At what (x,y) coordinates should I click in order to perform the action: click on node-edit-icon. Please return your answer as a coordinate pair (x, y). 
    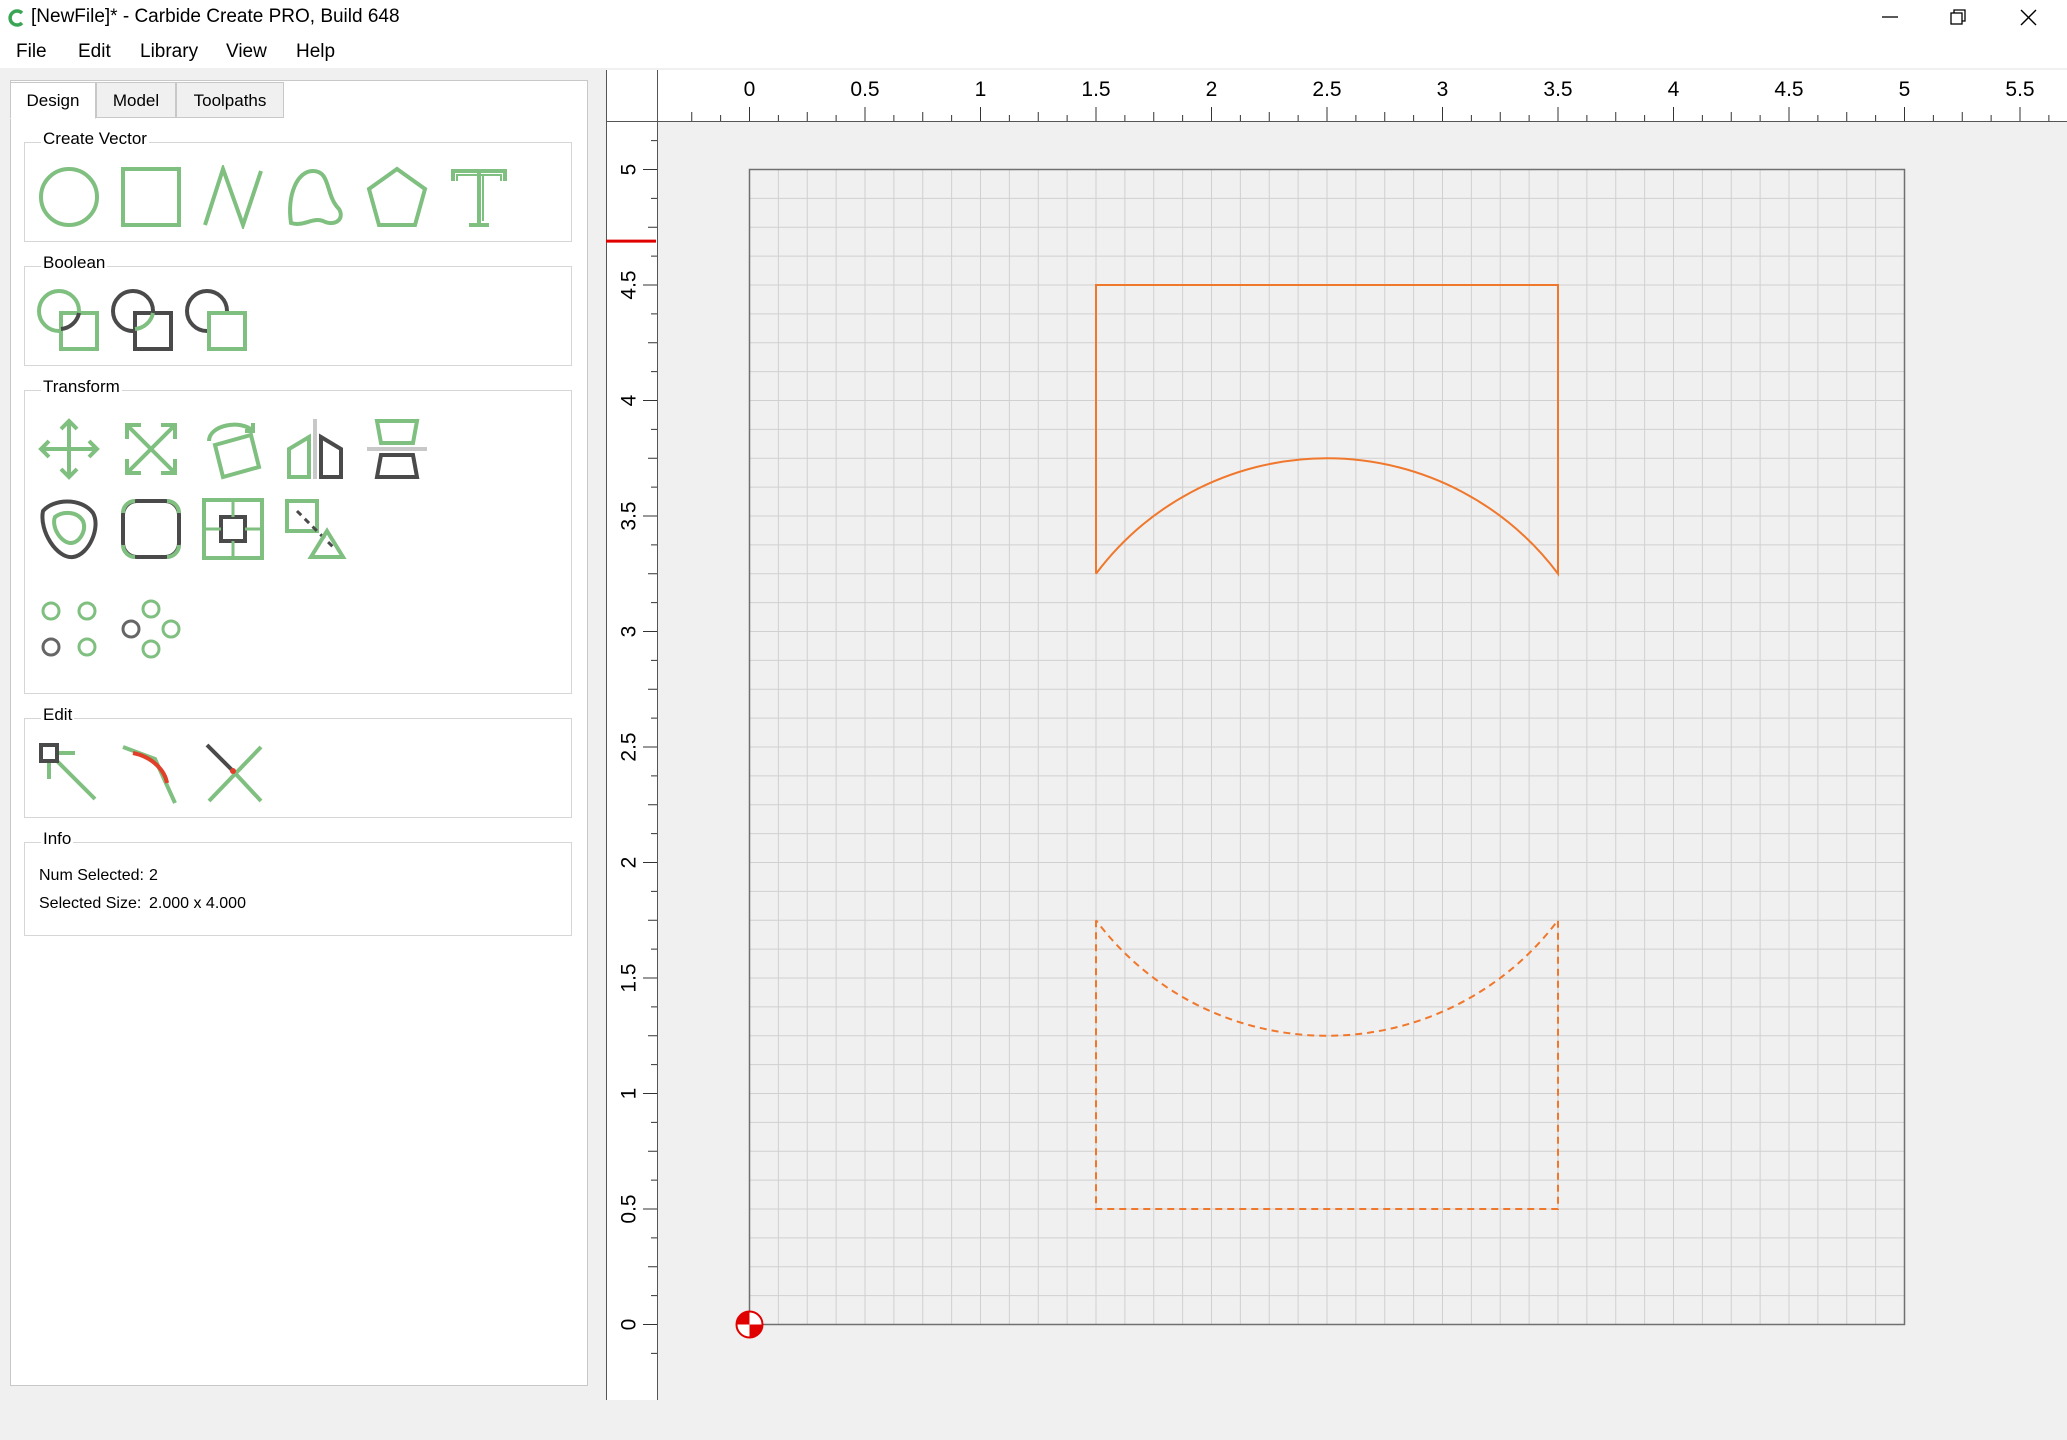
    Looking at the image, I should click on (69, 773).